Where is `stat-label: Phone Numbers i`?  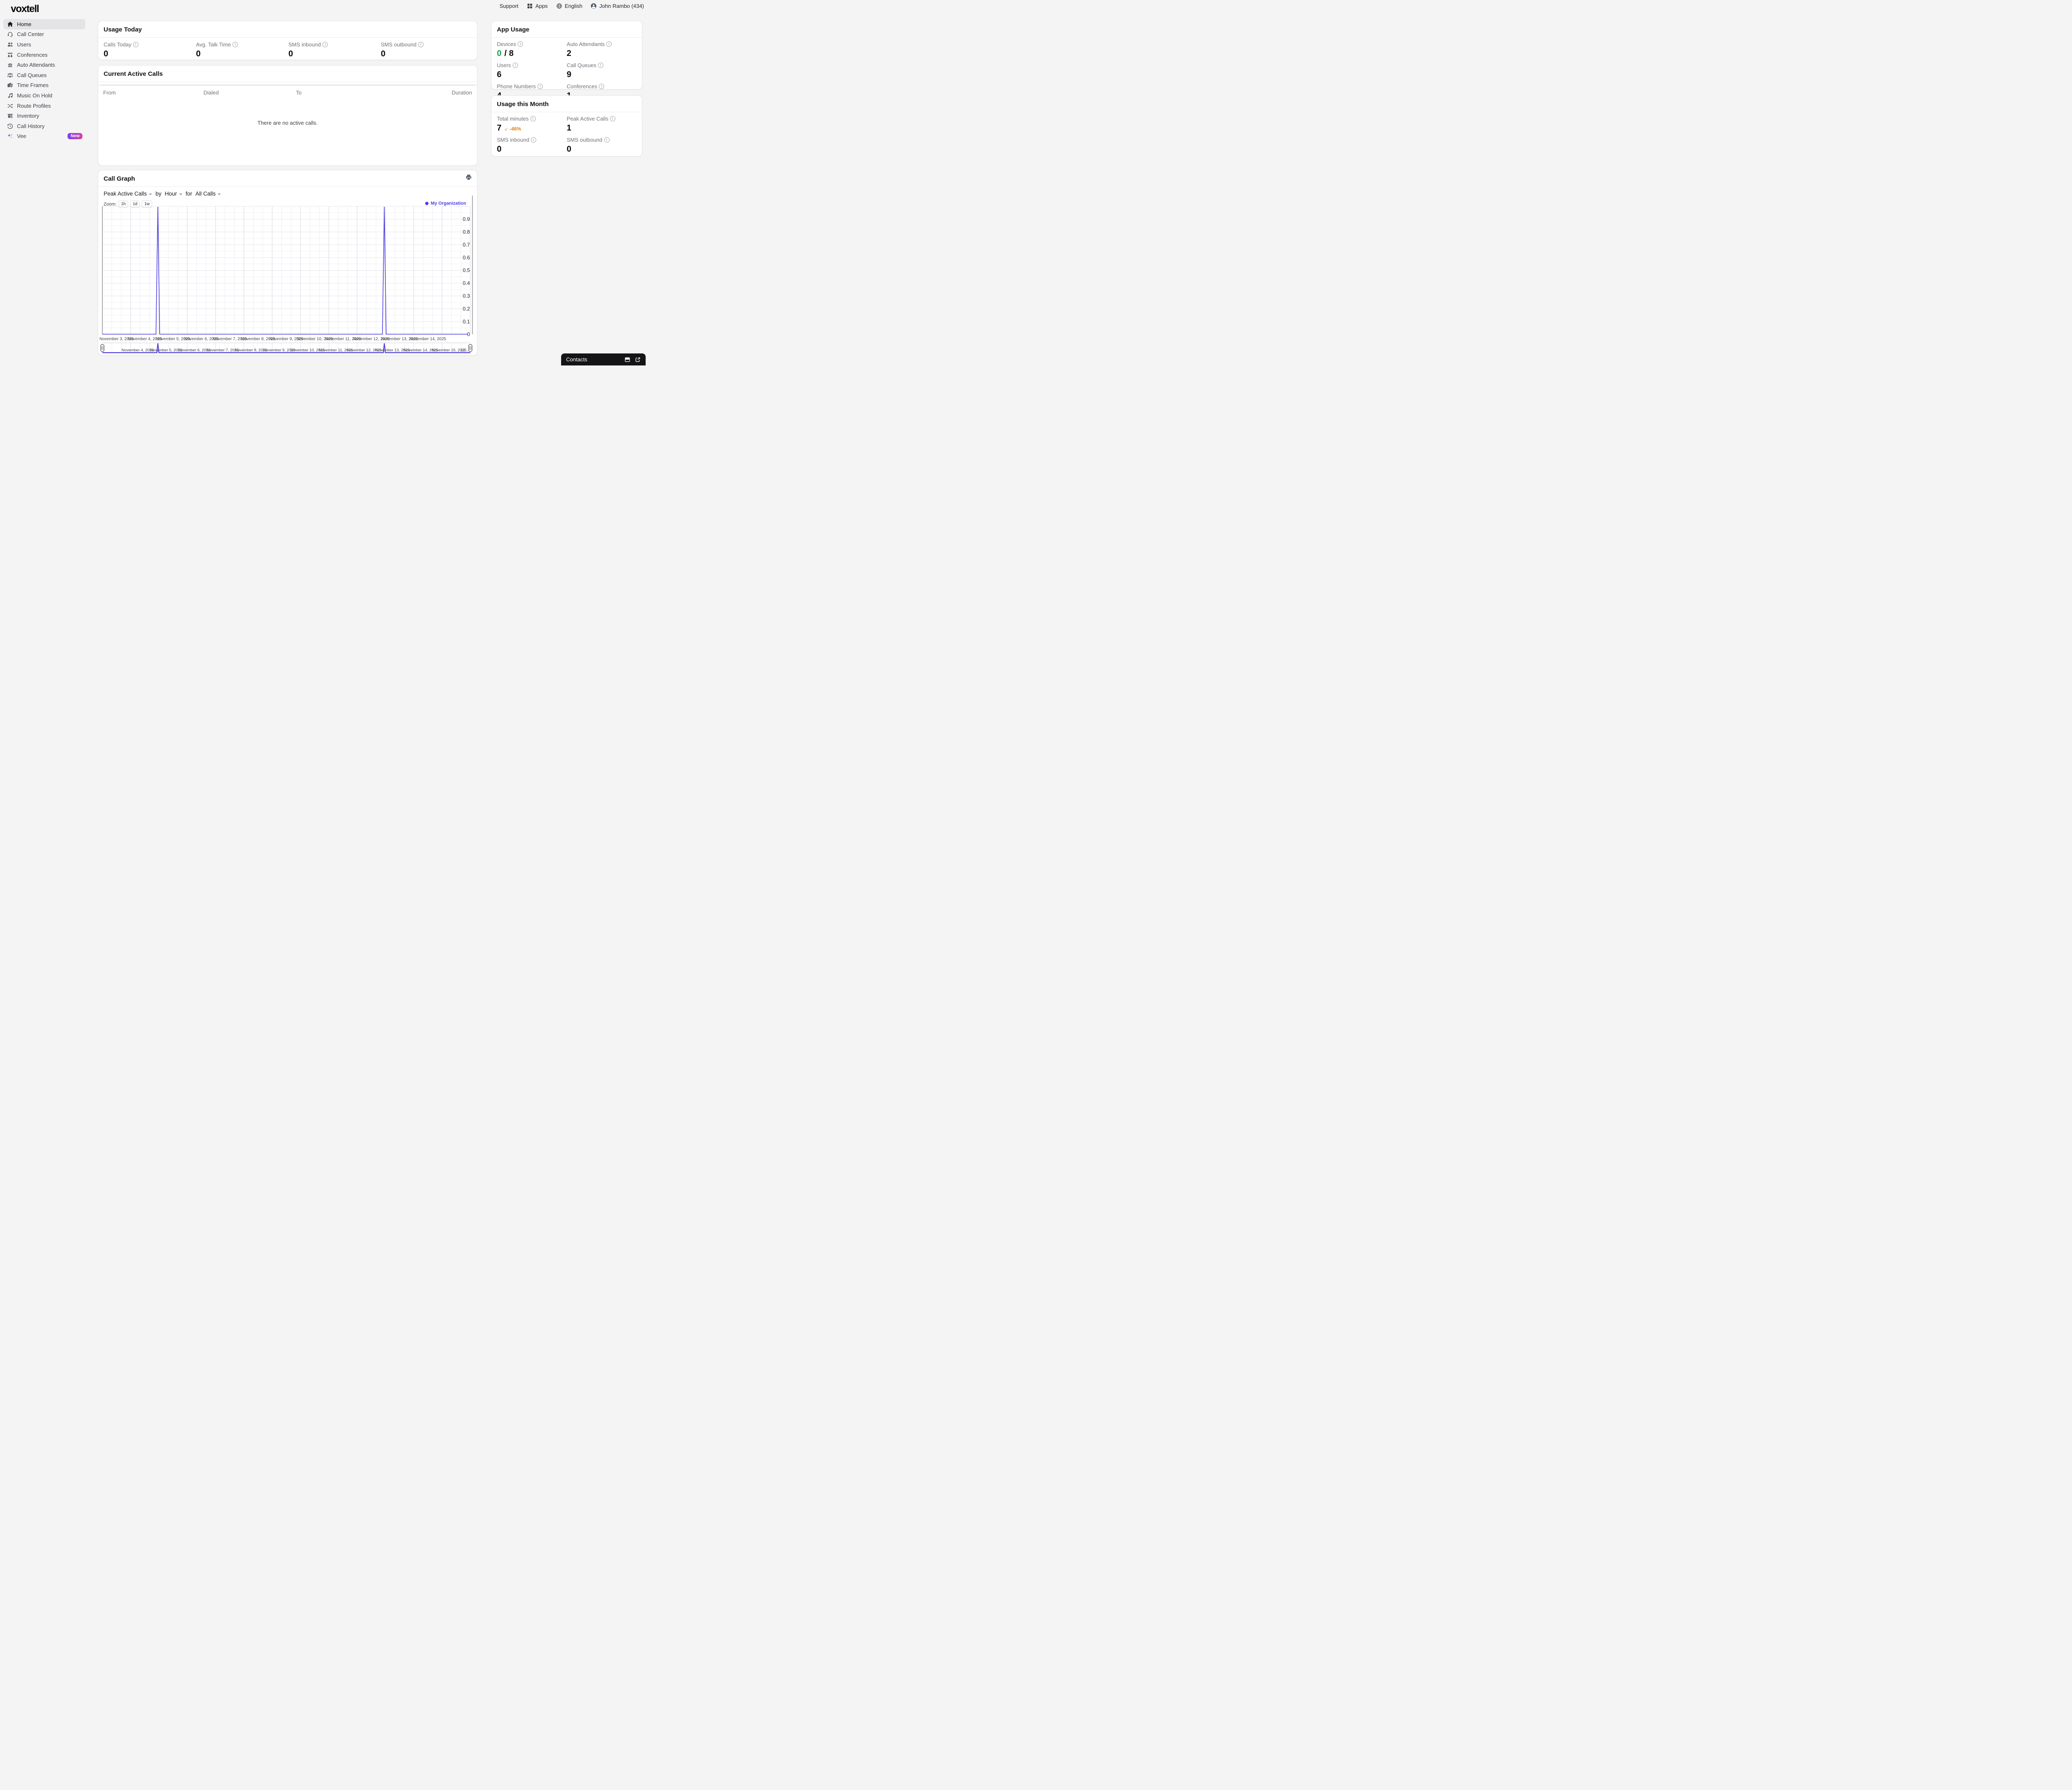 stat-label: Phone Numbers i is located at coordinates (532, 87).